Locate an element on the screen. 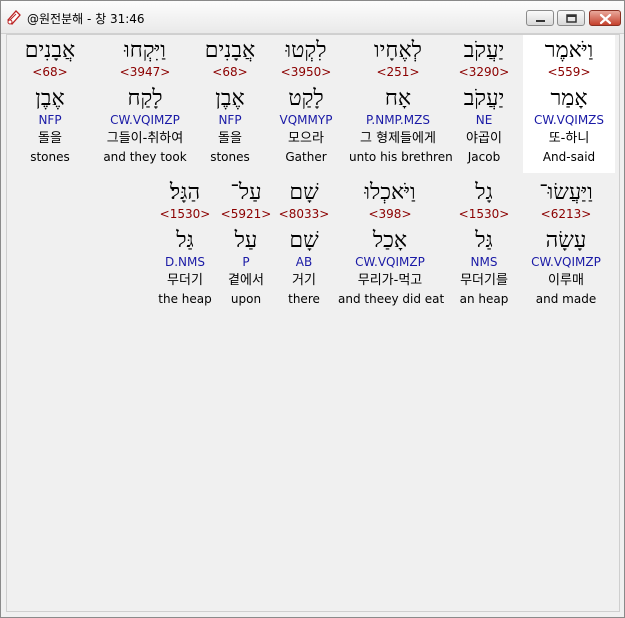 This screenshot has height=618, width=625. english-gloss: unto his brethren is located at coordinates (401, 157).